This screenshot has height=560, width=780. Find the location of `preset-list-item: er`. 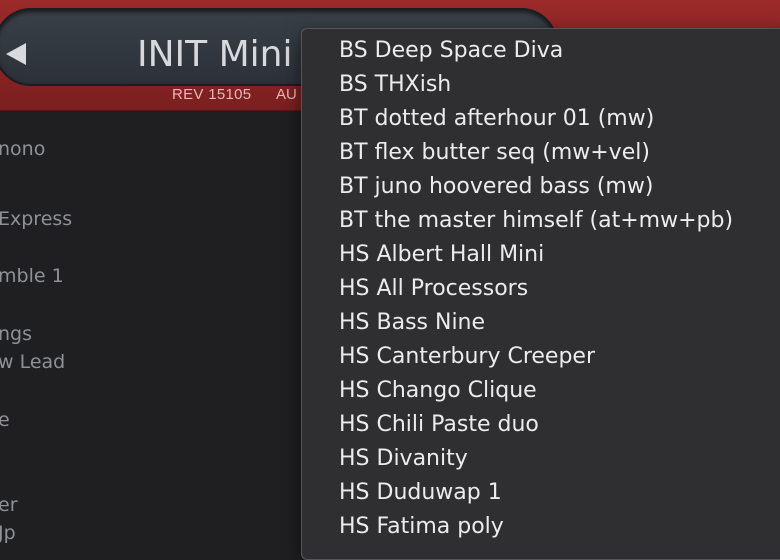

preset-list-item: er is located at coordinates (9, 505).